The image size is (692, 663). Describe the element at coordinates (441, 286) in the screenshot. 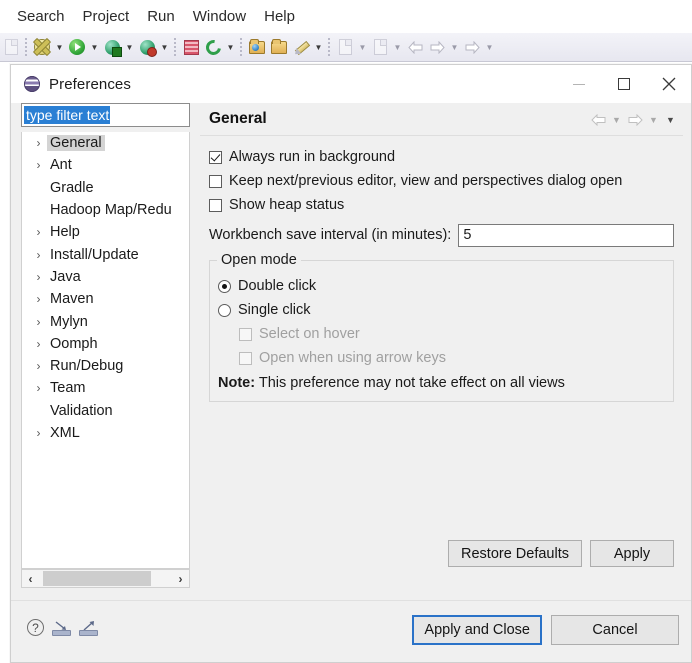

I see `radio-double-click: Double click` at that location.